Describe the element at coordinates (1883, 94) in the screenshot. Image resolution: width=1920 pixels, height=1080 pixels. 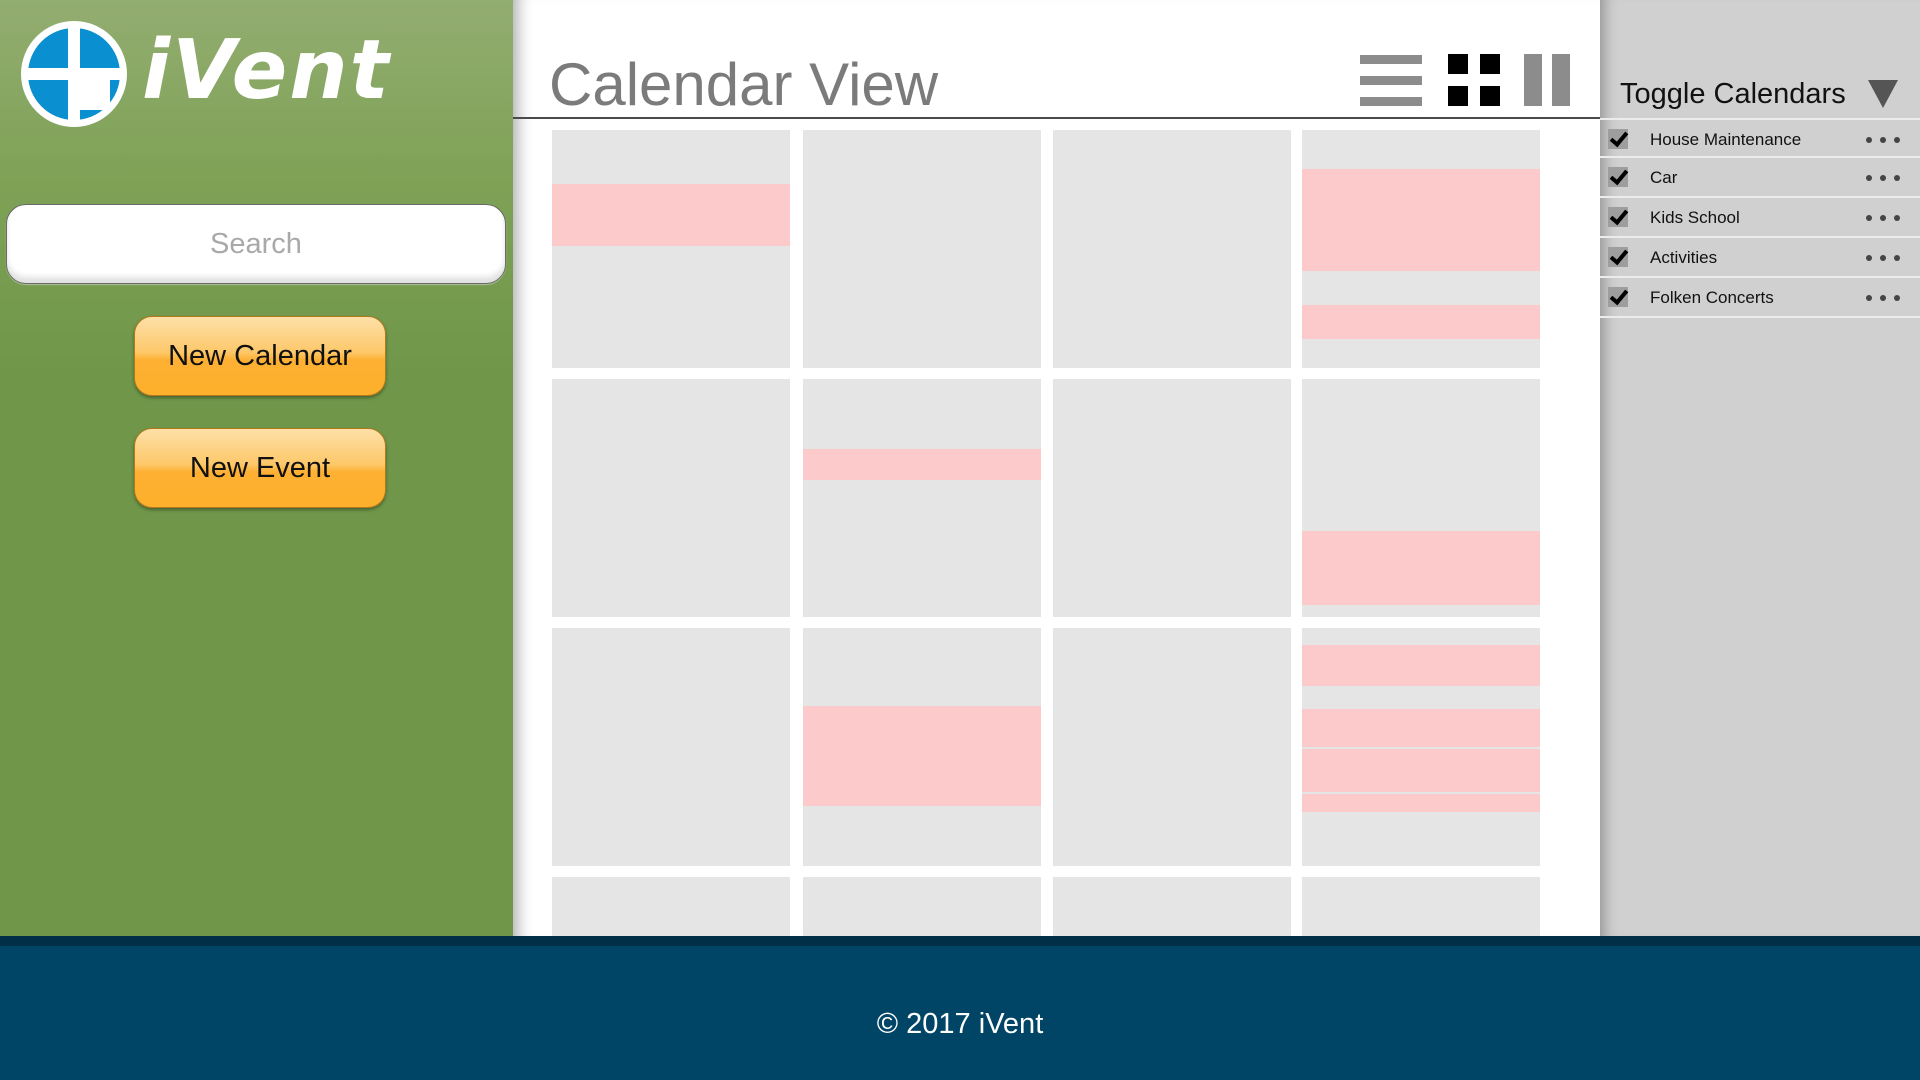
I see `chevron-down-icon` at that location.